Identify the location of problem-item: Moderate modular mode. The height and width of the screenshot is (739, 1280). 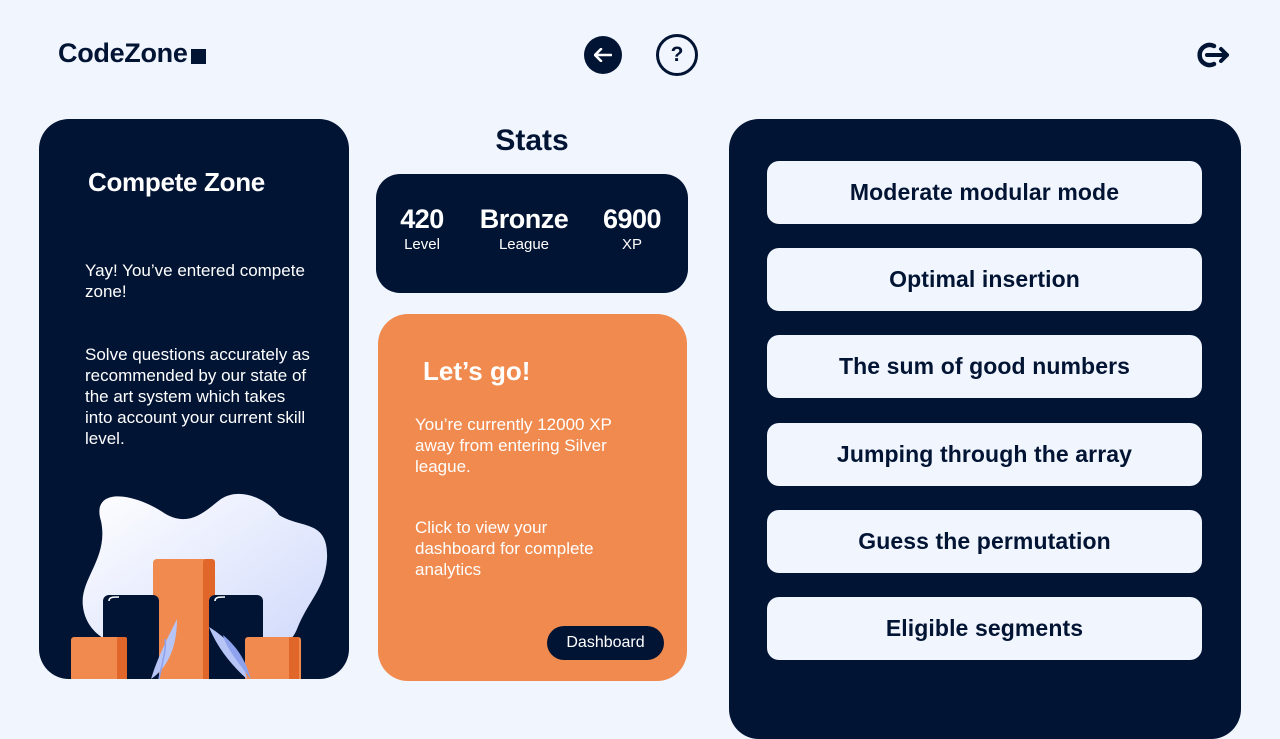
(984, 192).